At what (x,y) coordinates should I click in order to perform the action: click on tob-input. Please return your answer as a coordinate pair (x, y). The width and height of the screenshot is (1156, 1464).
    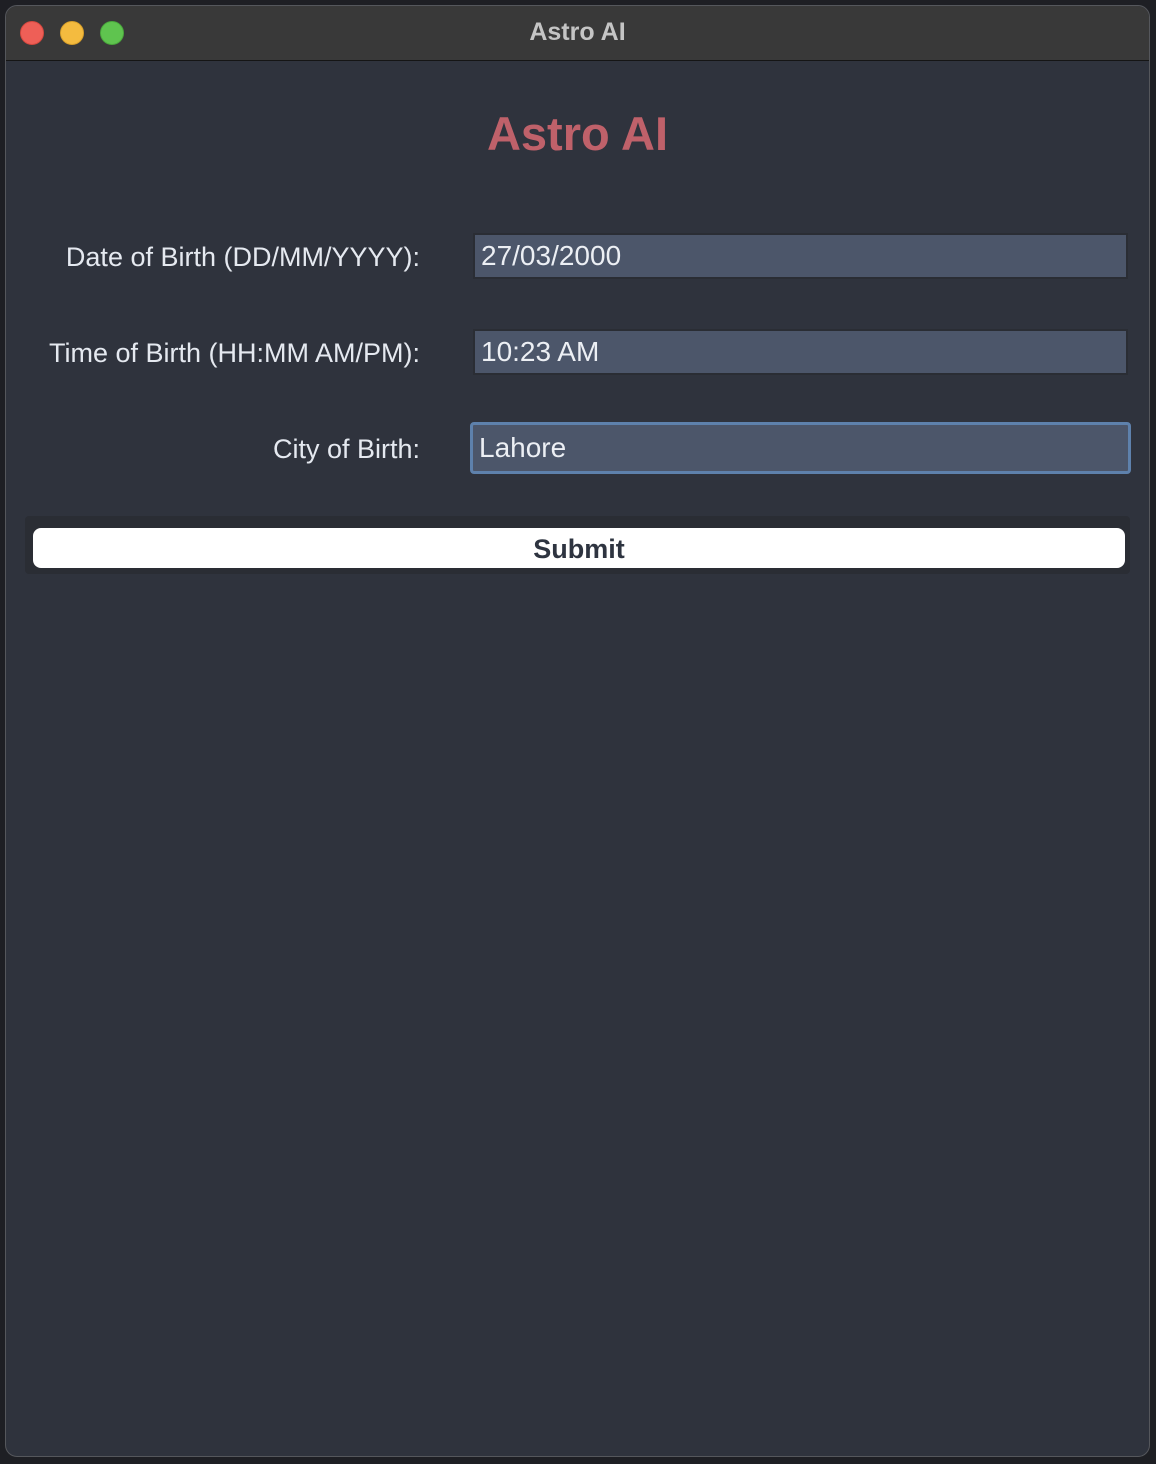
    Looking at the image, I should click on (800, 352).